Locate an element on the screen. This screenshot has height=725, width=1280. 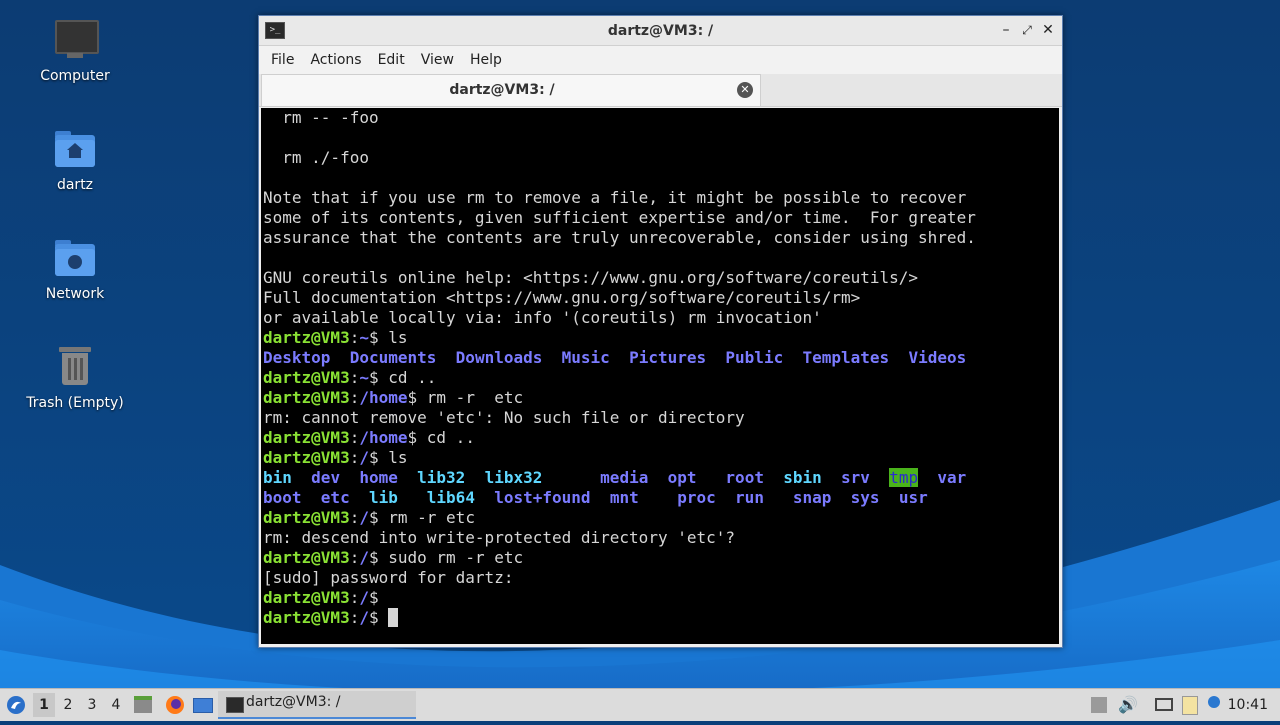
terminal-segment: var is located at coordinates (952, 477).